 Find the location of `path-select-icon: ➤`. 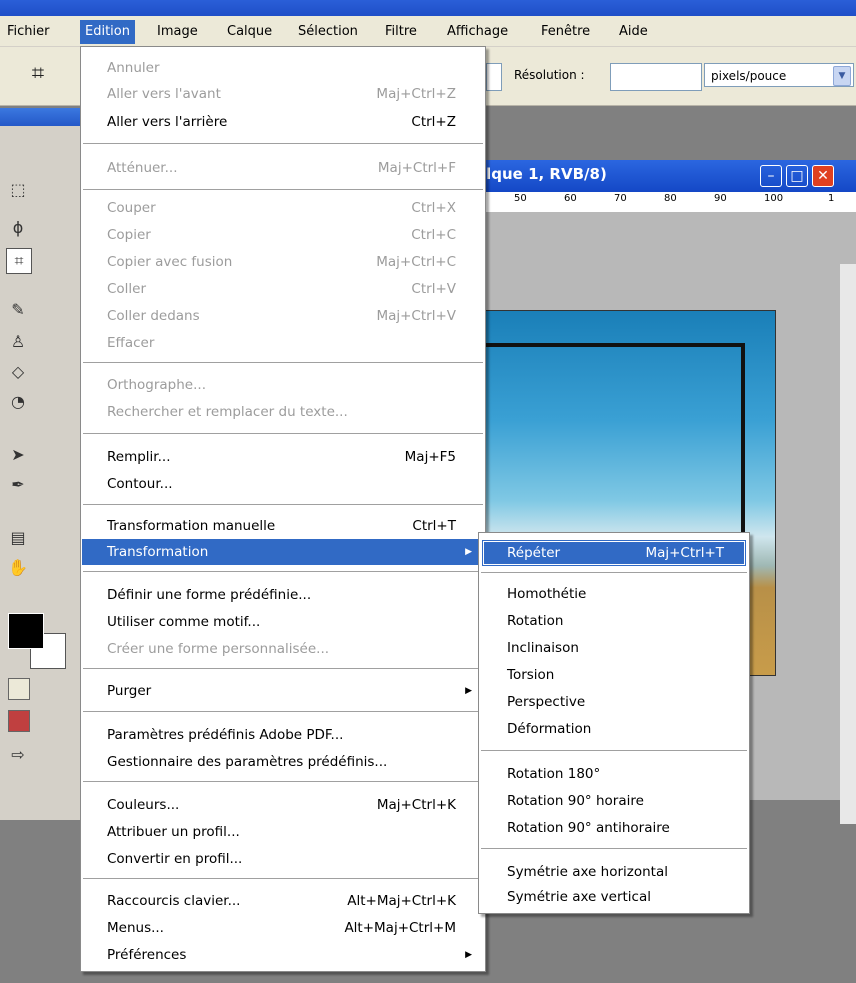

path-select-icon: ➤ is located at coordinates (18, 455).